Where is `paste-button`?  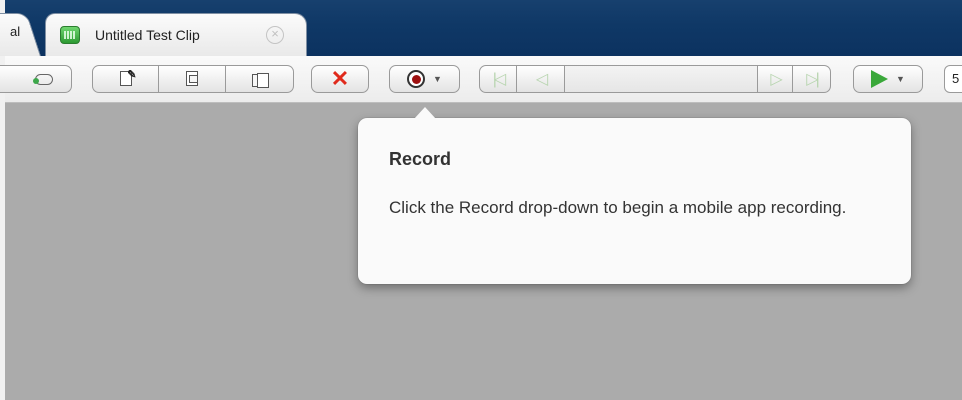
paste-button is located at coordinates (260, 79).